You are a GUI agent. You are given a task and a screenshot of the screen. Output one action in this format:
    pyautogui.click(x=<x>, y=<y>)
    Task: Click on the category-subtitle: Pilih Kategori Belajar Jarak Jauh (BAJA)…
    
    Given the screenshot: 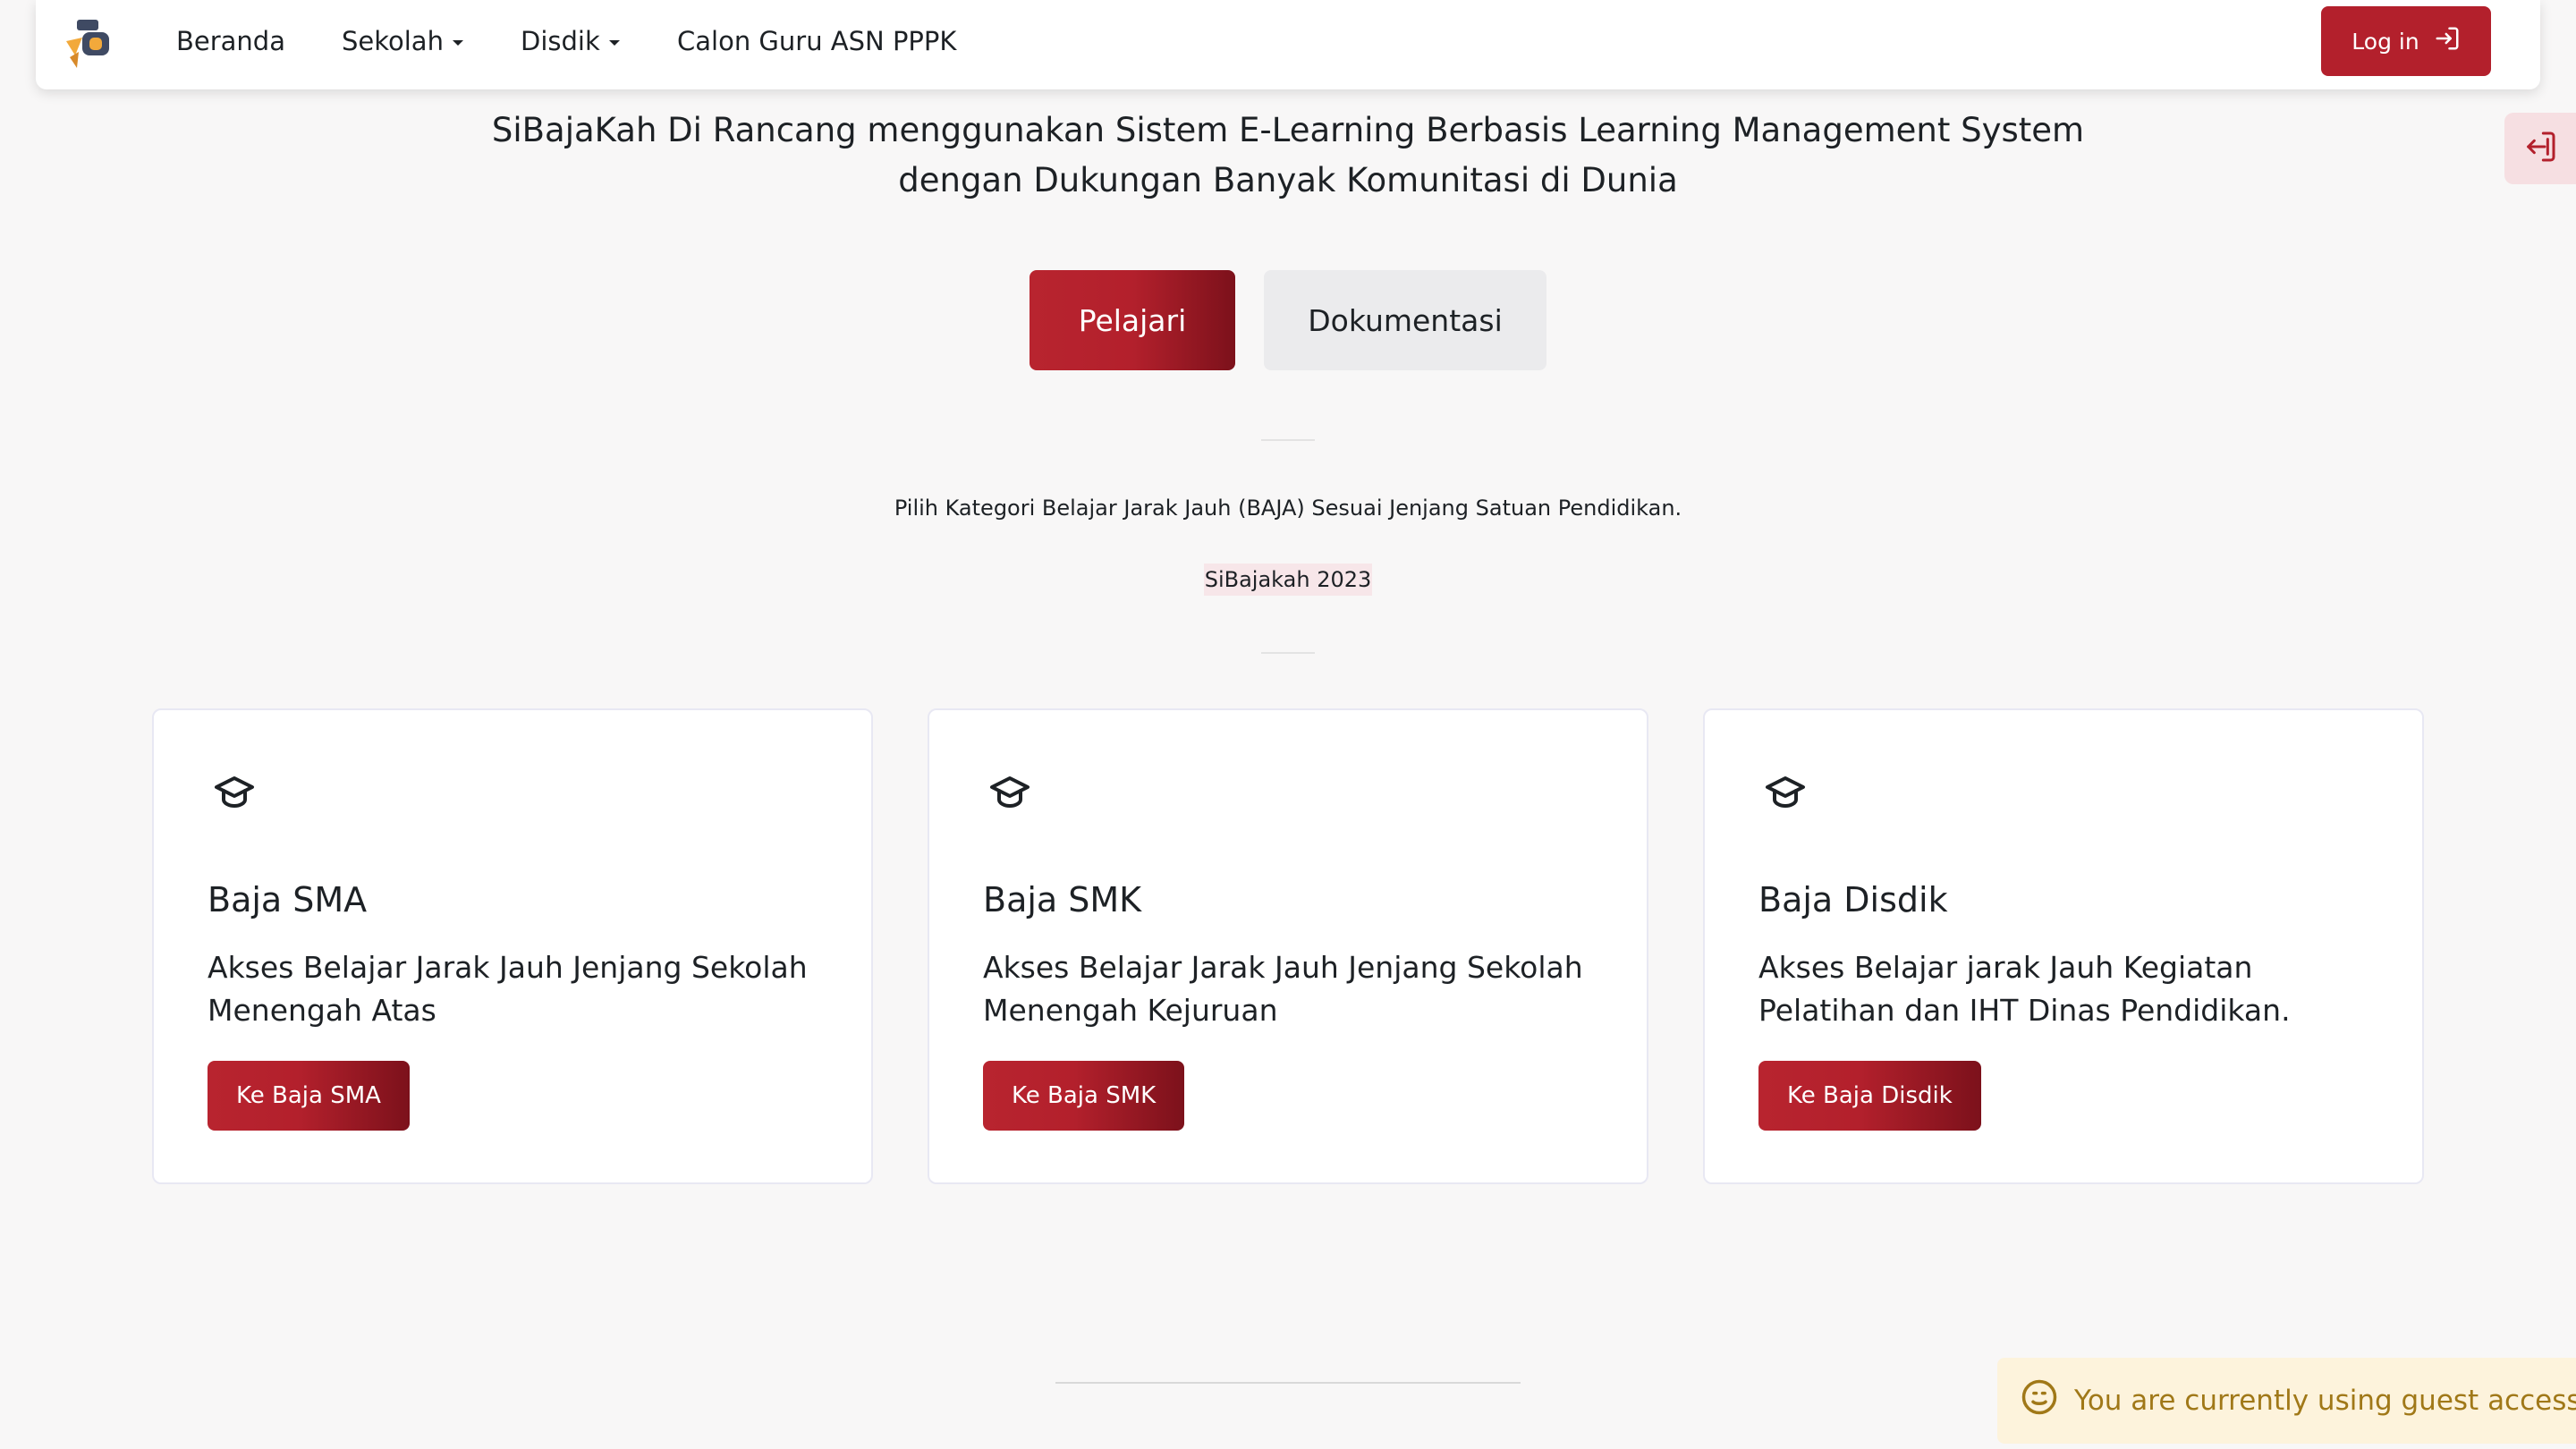 What is the action you would take?
    pyautogui.click(x=1288, y=508)
    